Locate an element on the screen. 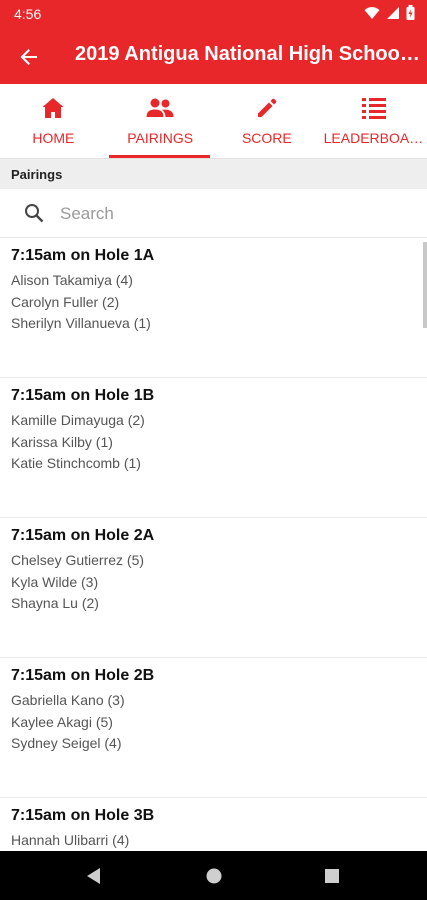 Image resolution: width=427 pixels, height=900 pixels. home-icon is located at coordinates (53, 108).